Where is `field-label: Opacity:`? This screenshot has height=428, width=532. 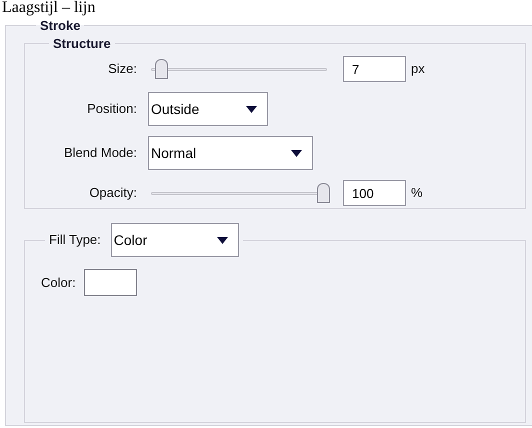 field-label: Opacity: is located at coordinates (113, 193).